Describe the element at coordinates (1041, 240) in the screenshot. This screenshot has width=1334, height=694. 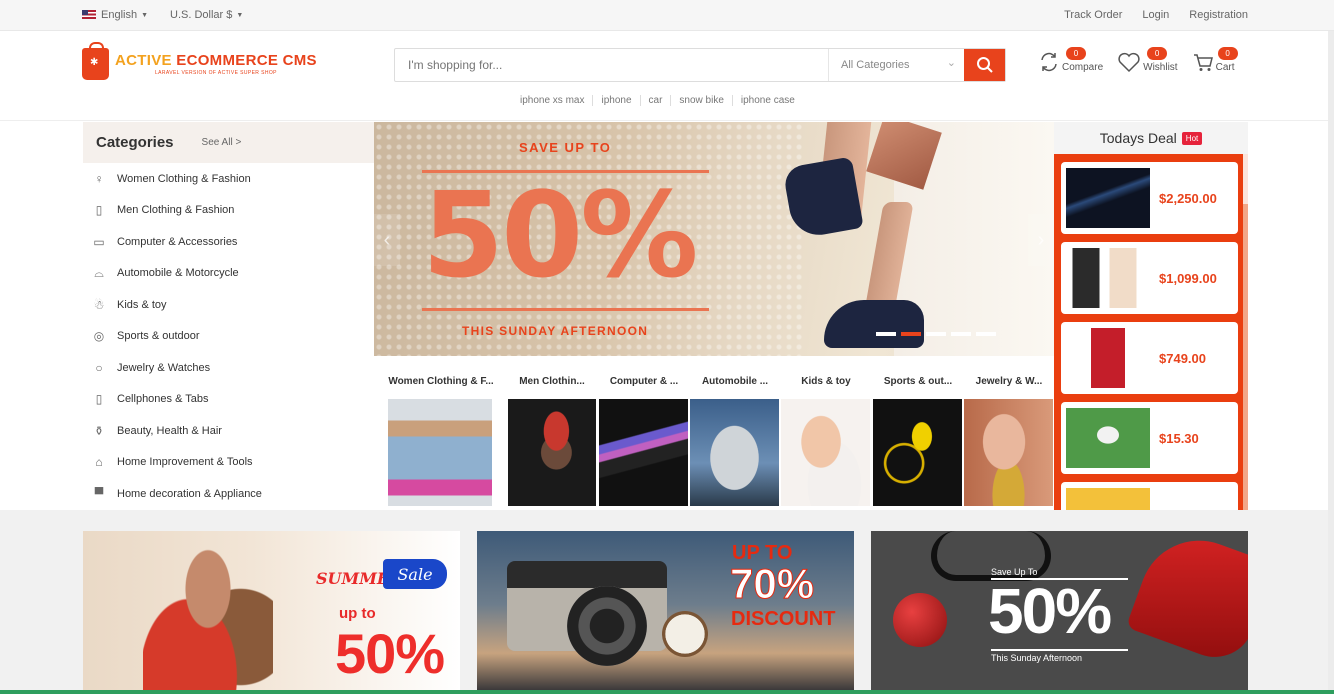
I see `slider-next-arrow: ›` at that location.